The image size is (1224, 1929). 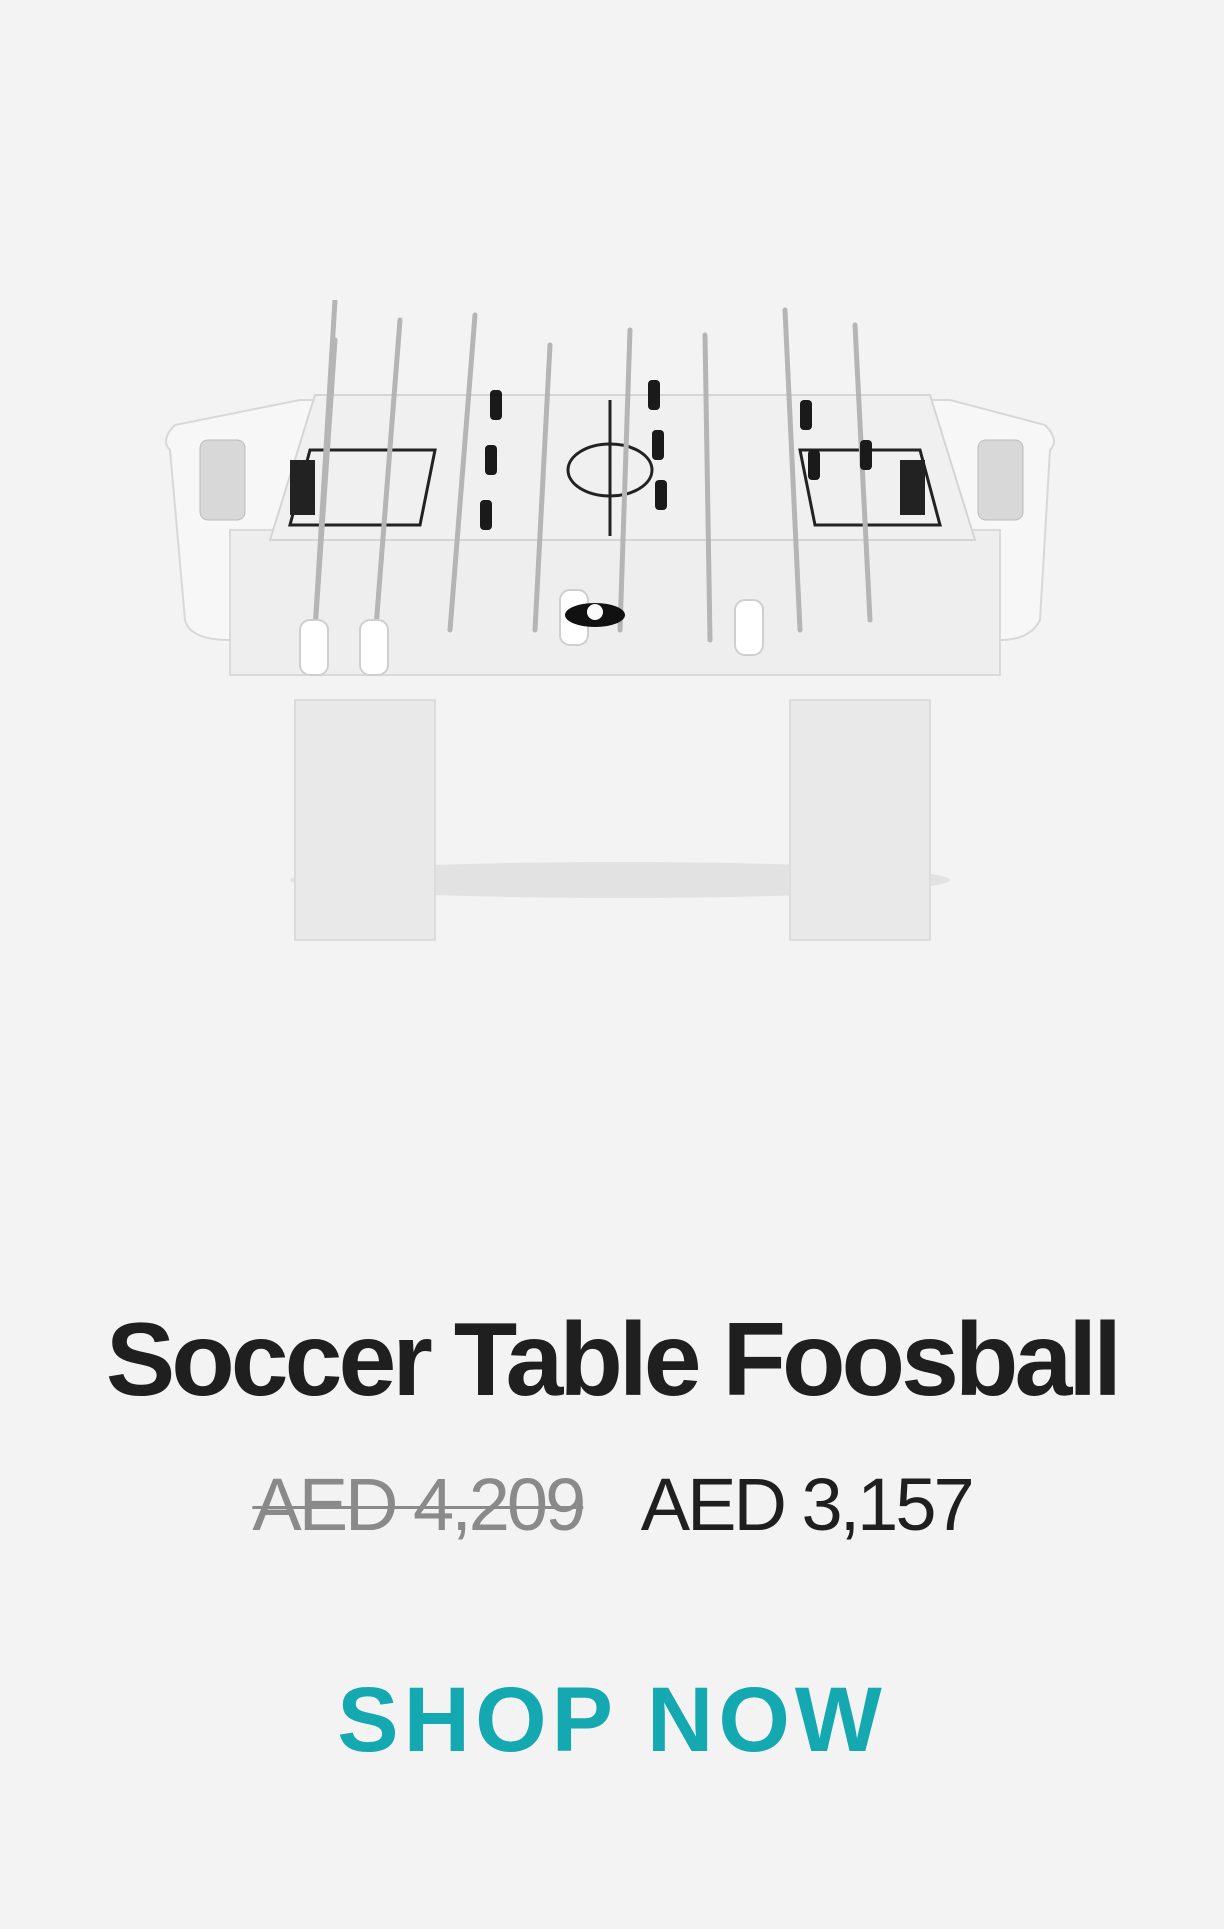 I want to click on product-title: Soccer Table Foosball, so click(x=612, y=1360).